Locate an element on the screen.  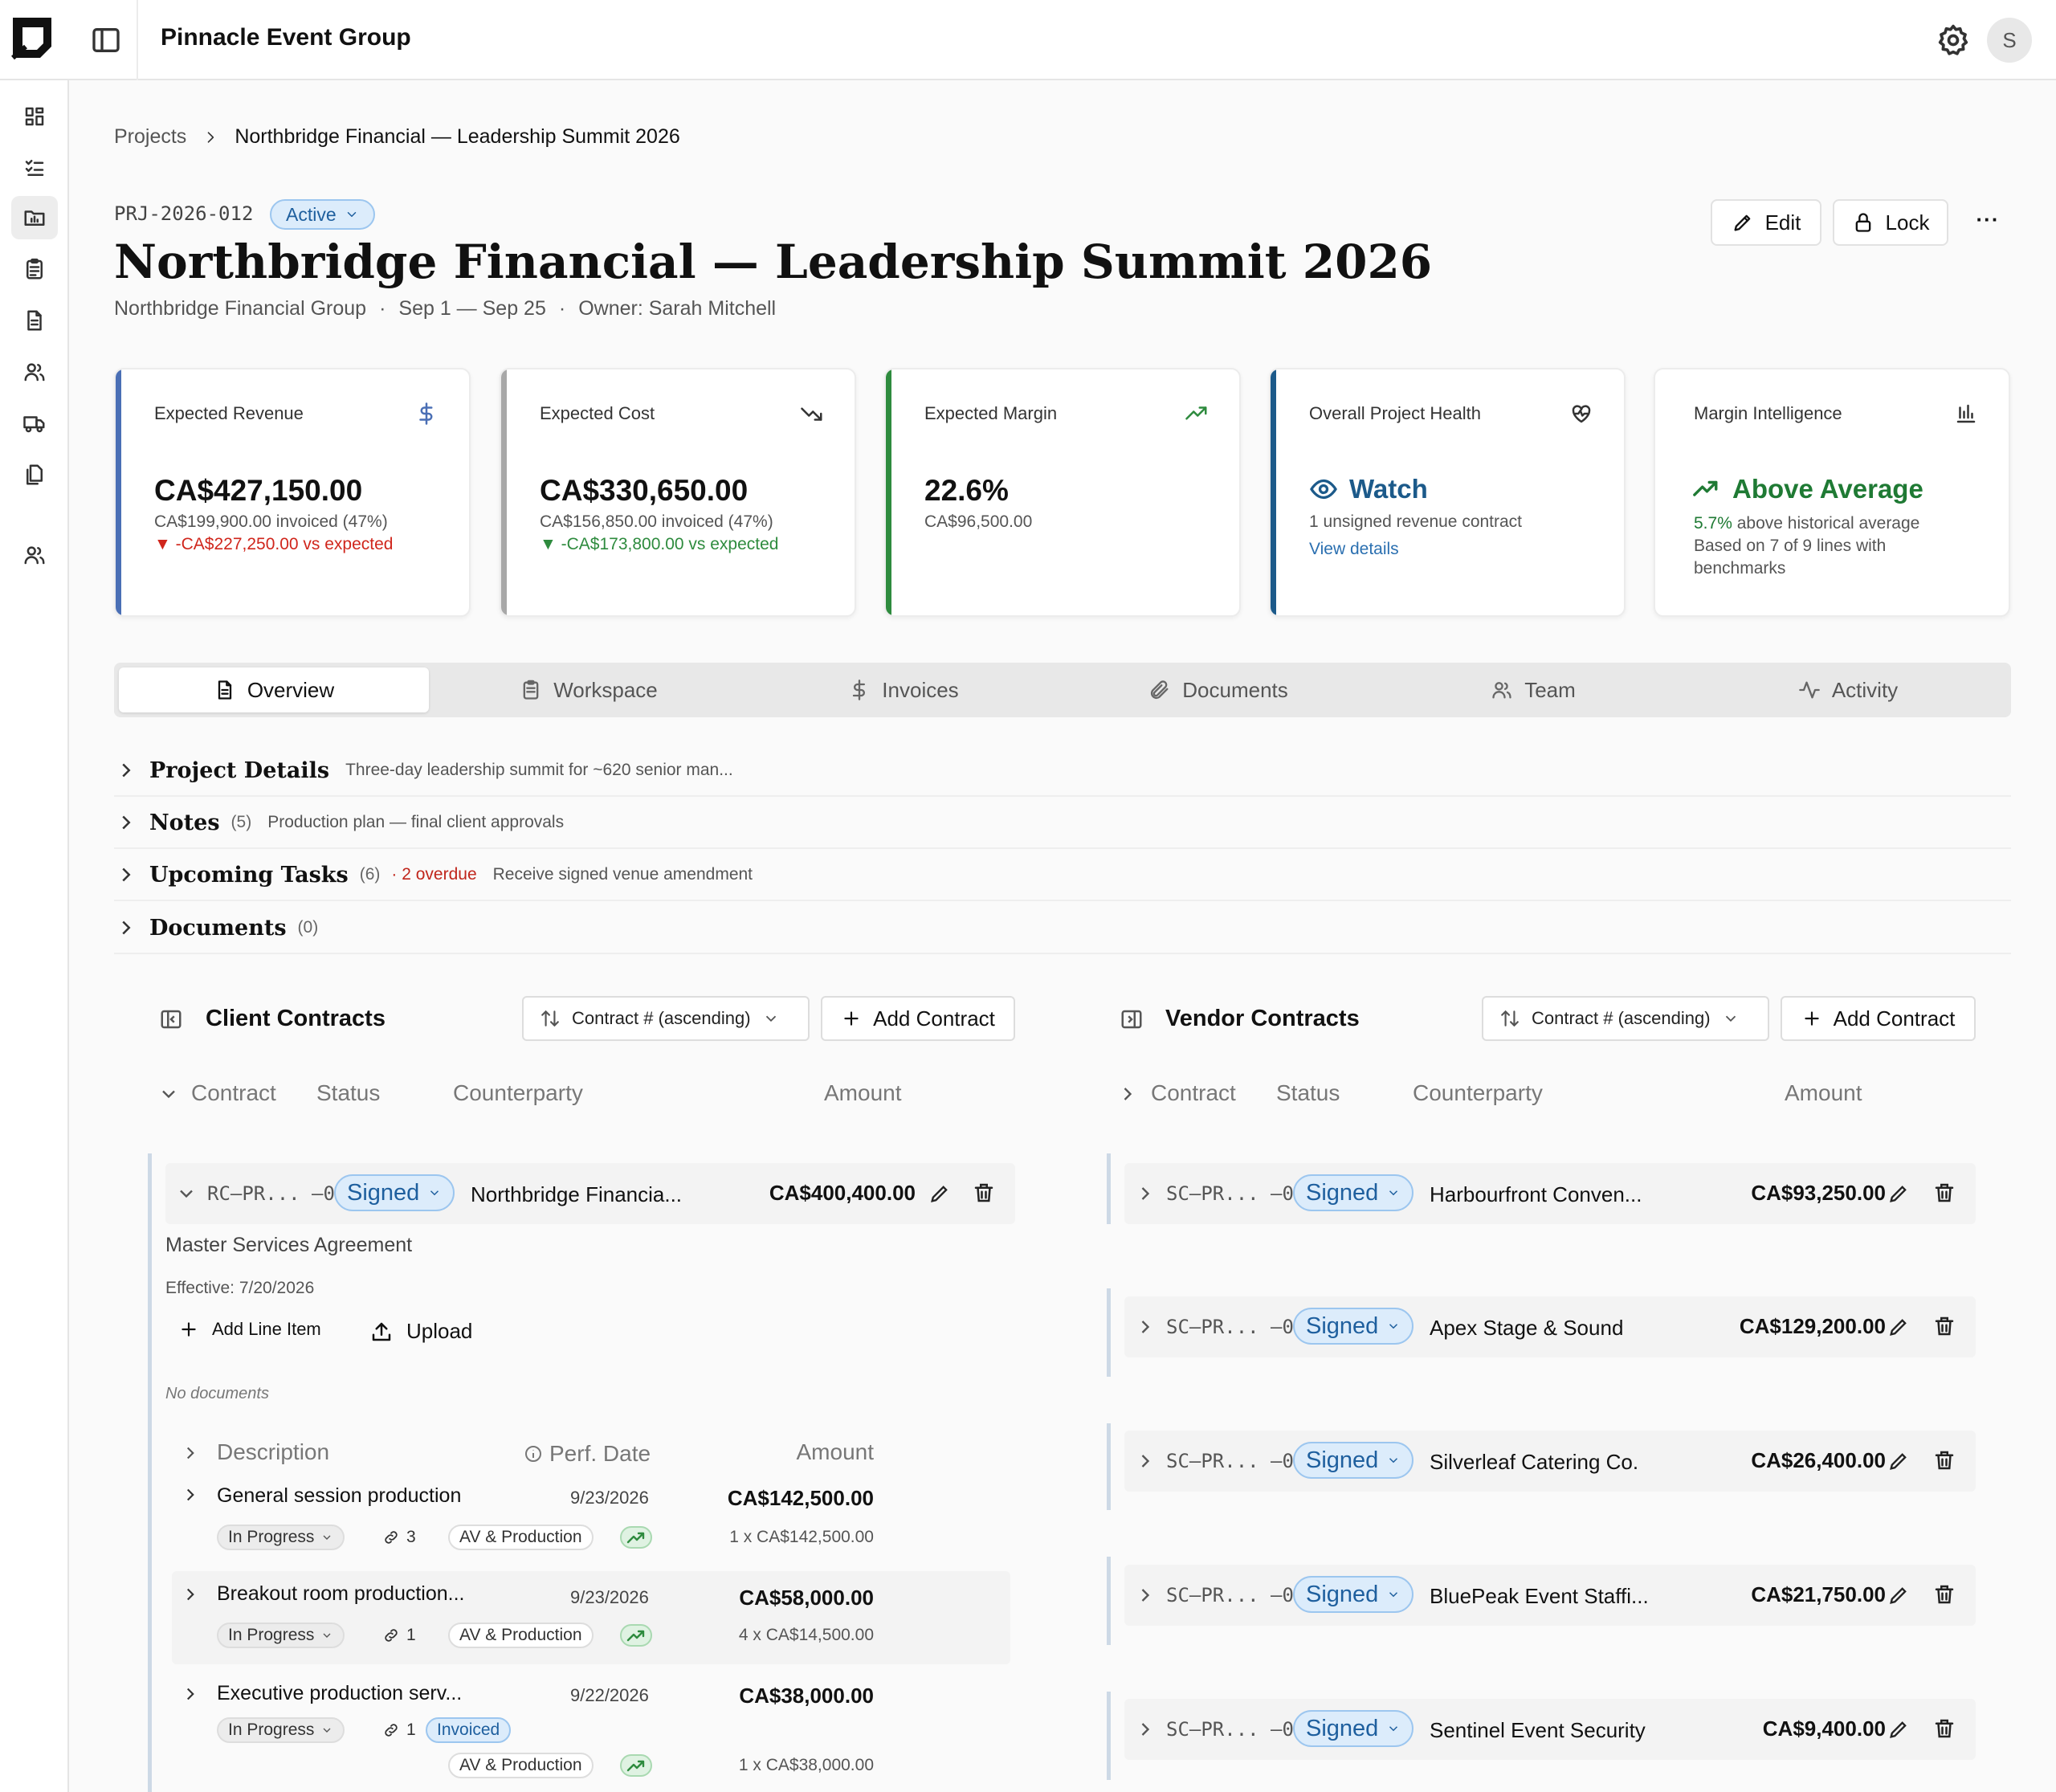
edit-button: Edit is located at coordinates (1766, 223).